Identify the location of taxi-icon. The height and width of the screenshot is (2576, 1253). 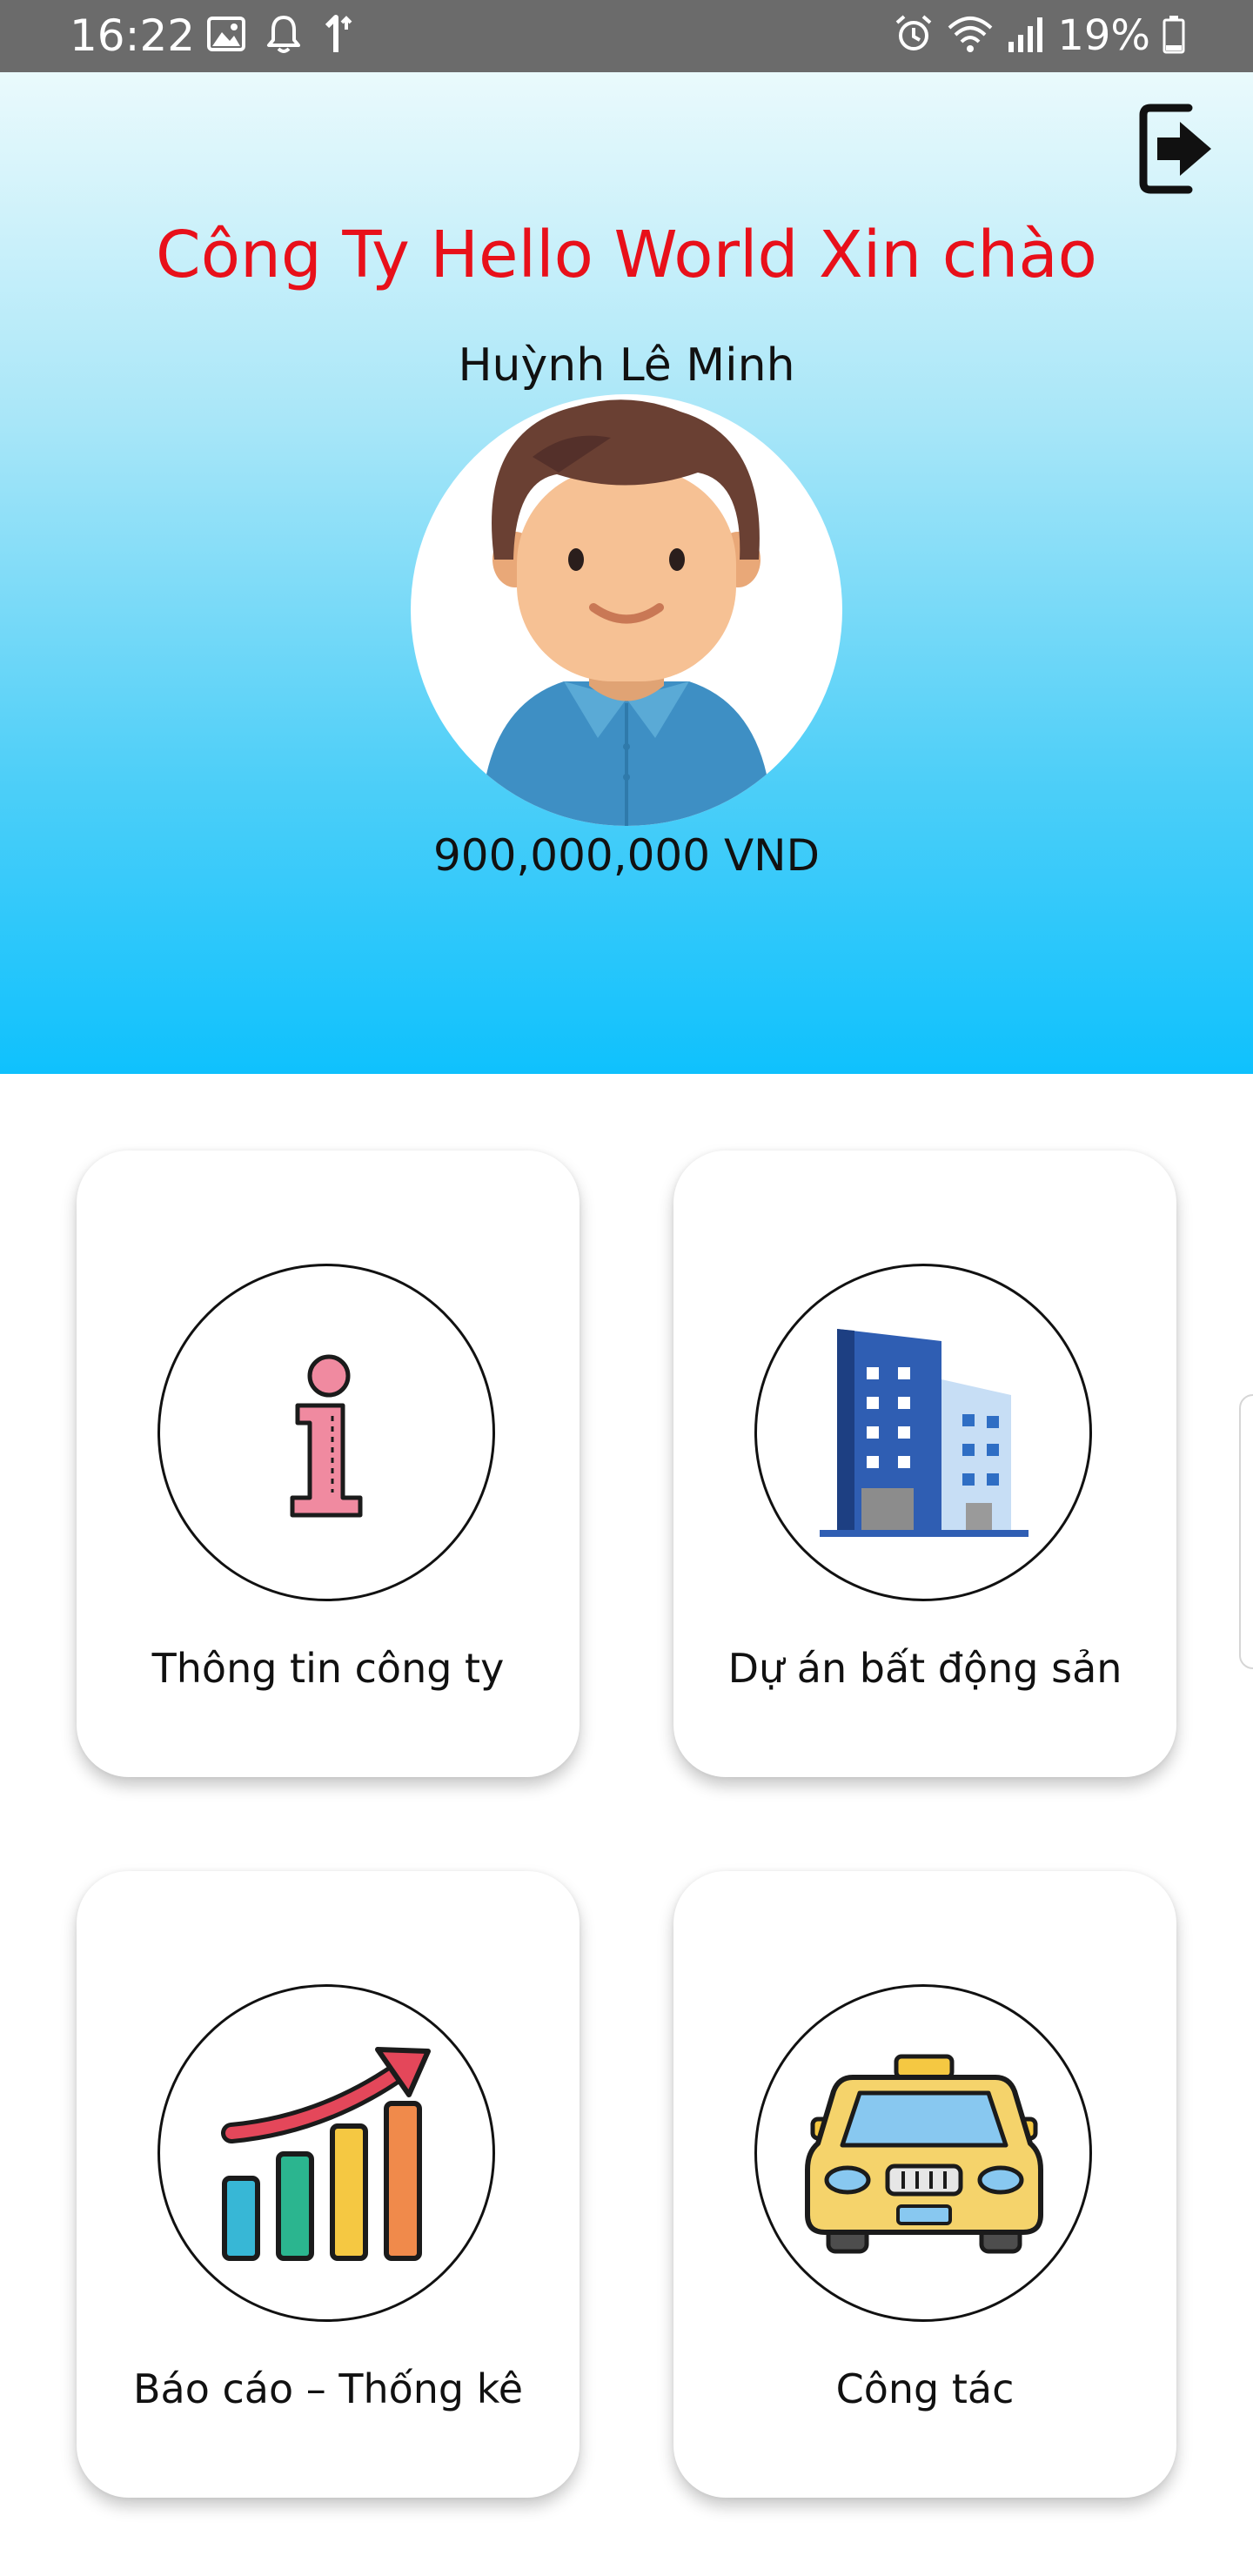
(924, 2154).